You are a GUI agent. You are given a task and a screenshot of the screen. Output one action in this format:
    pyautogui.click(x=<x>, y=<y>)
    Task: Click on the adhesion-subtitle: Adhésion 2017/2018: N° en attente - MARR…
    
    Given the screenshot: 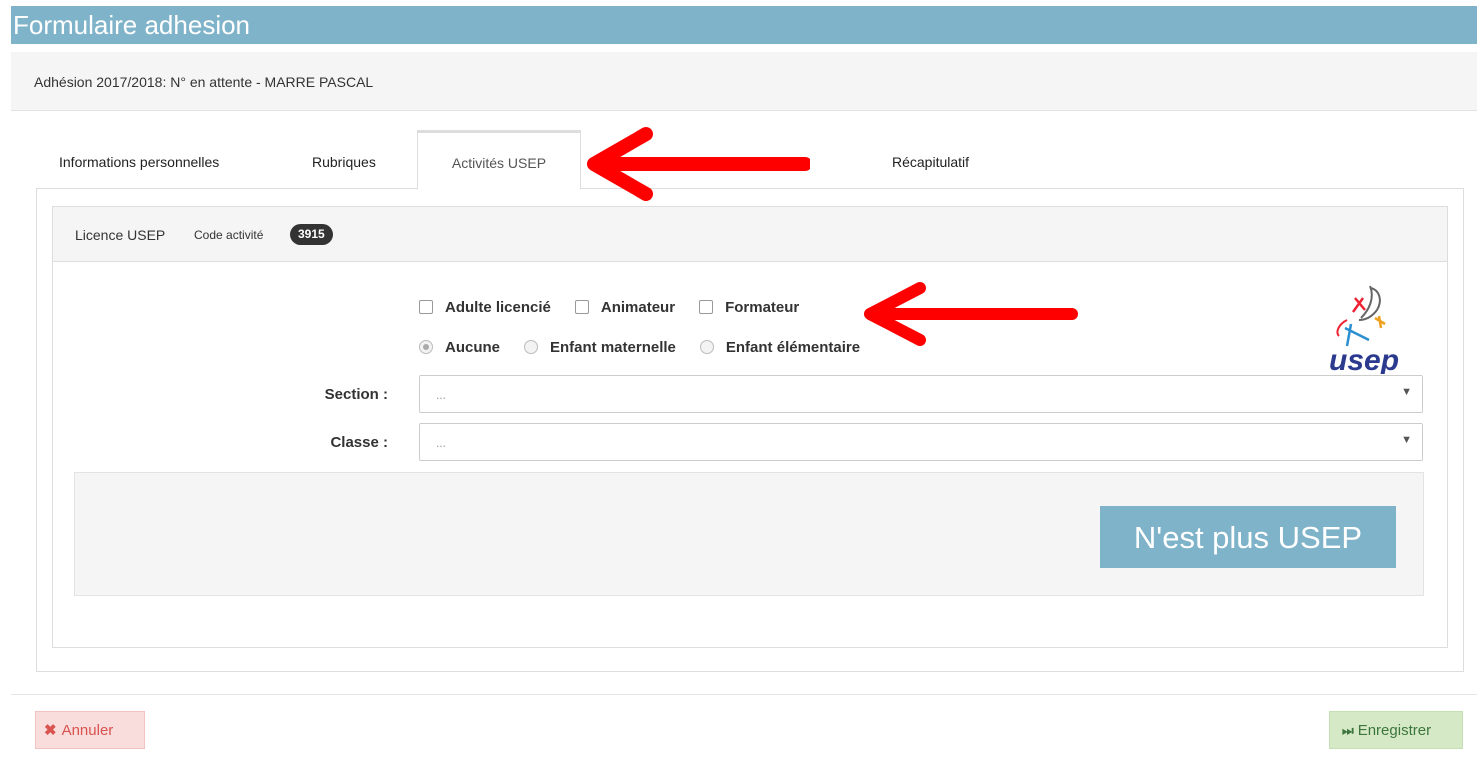 What is the action you would take?
    pyautogui.click(x=204, y=82)
    